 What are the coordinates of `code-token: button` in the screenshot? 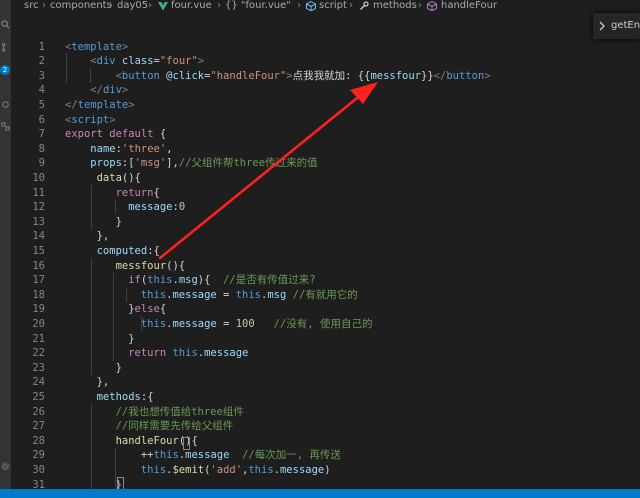 It's located at (140, 75).